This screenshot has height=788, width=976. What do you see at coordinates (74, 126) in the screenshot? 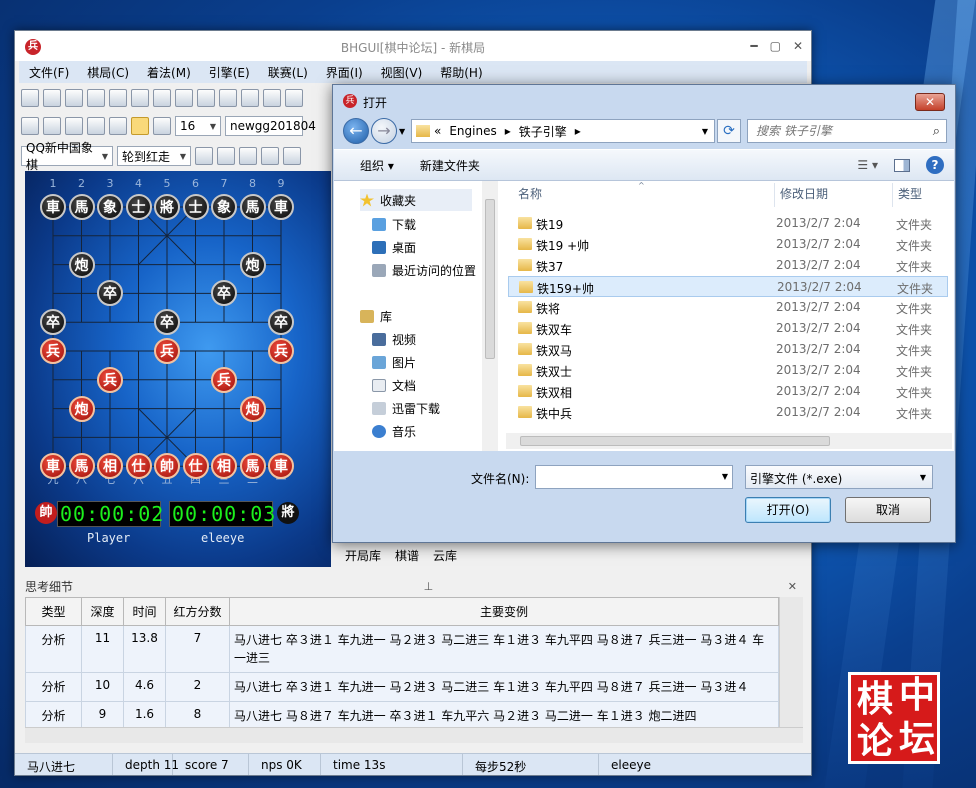
I see `monitor-icon` at bounding box center [74, 126].